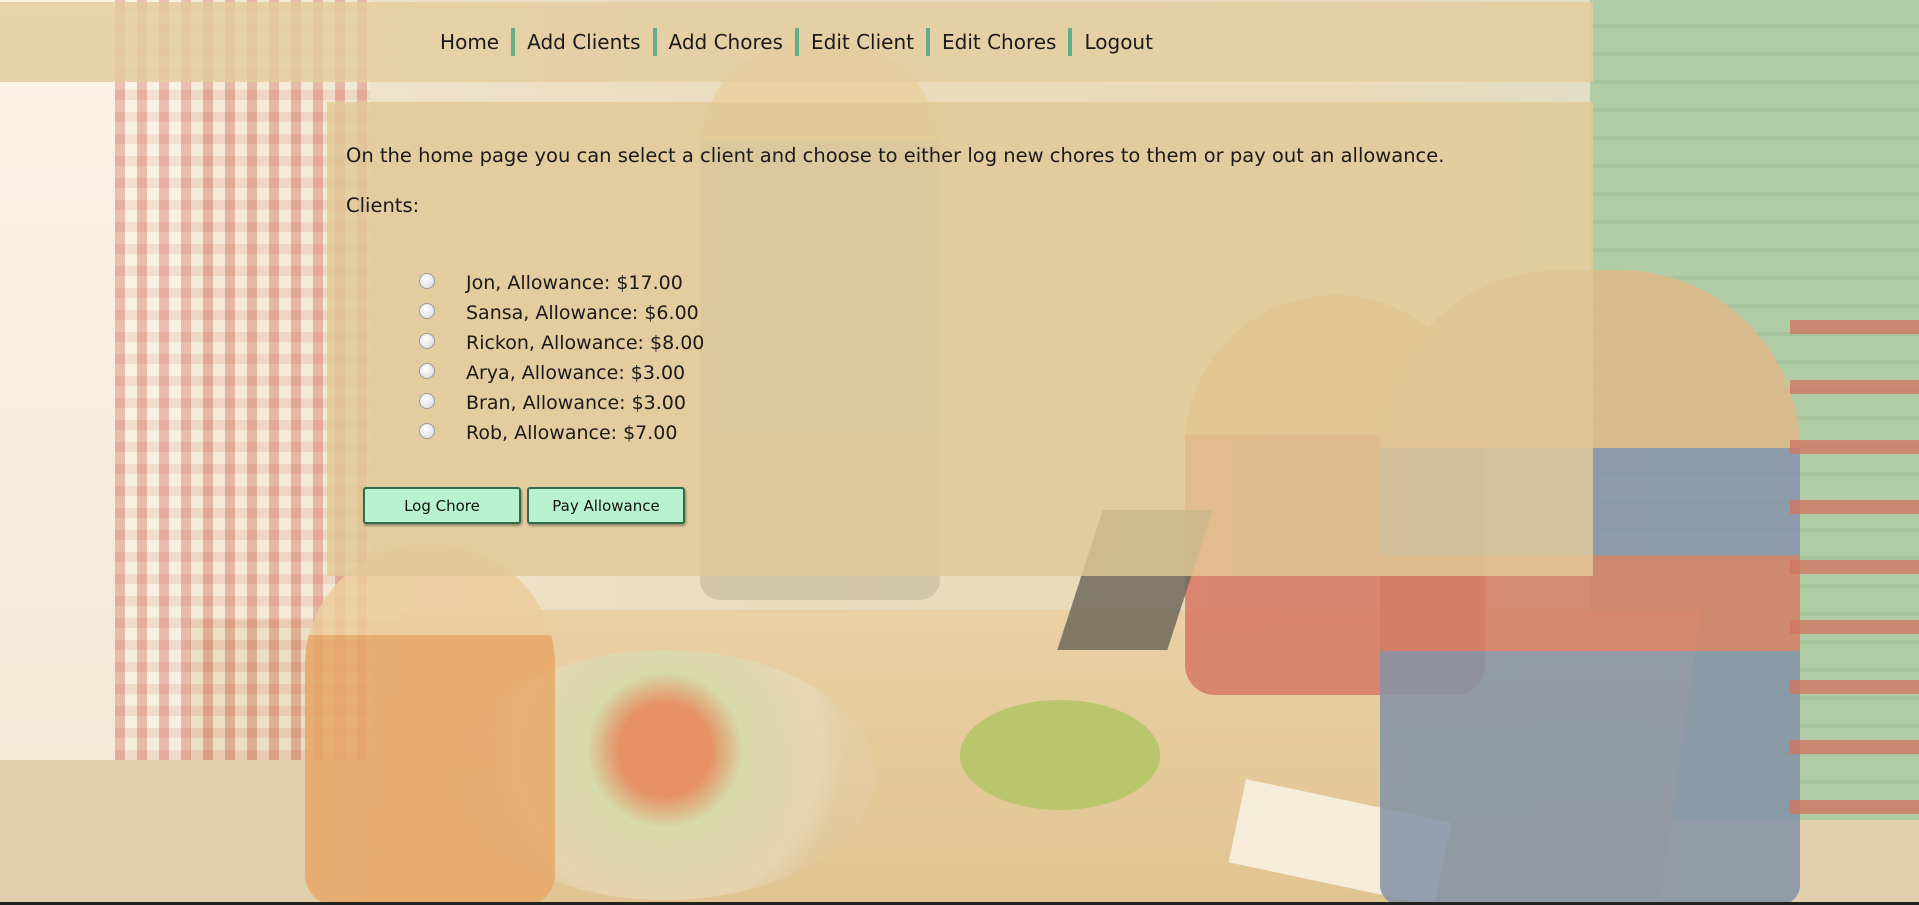 The width and height of the screenshot is (1919, 905). I want to click on nav-edit-chores: Edit Chores, so click(996, 42).